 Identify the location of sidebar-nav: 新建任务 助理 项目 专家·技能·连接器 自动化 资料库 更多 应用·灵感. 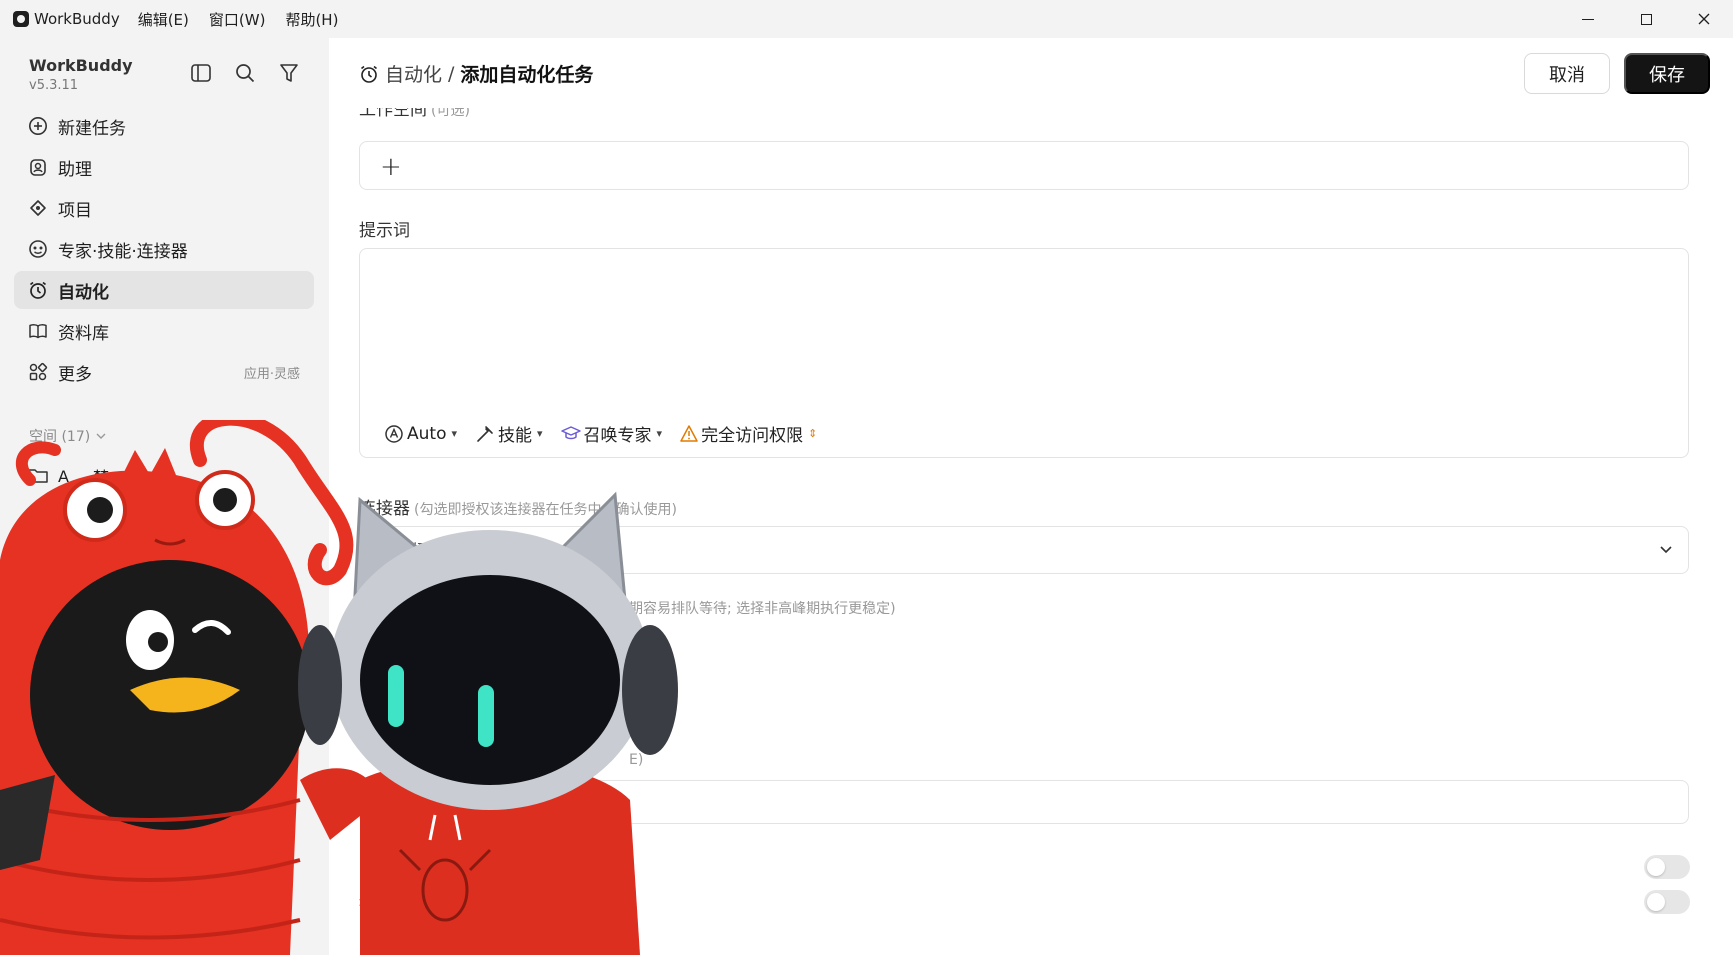
(164, 250).